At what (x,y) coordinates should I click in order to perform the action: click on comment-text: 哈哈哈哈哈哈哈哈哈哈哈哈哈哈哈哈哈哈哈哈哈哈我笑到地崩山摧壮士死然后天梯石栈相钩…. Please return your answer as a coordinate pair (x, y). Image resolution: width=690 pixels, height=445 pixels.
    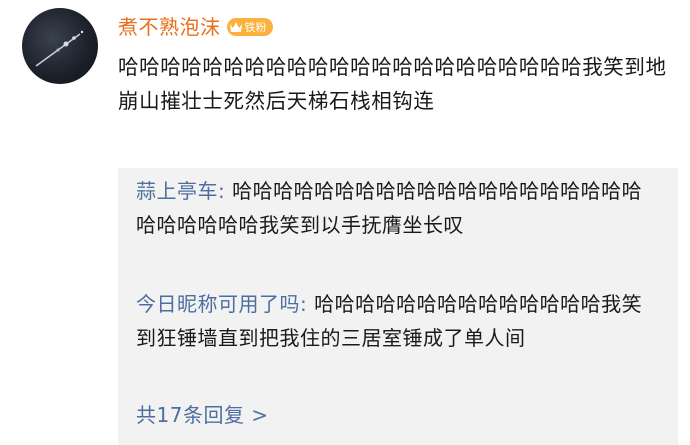
    Looking at the image, I should click on (392, 84).